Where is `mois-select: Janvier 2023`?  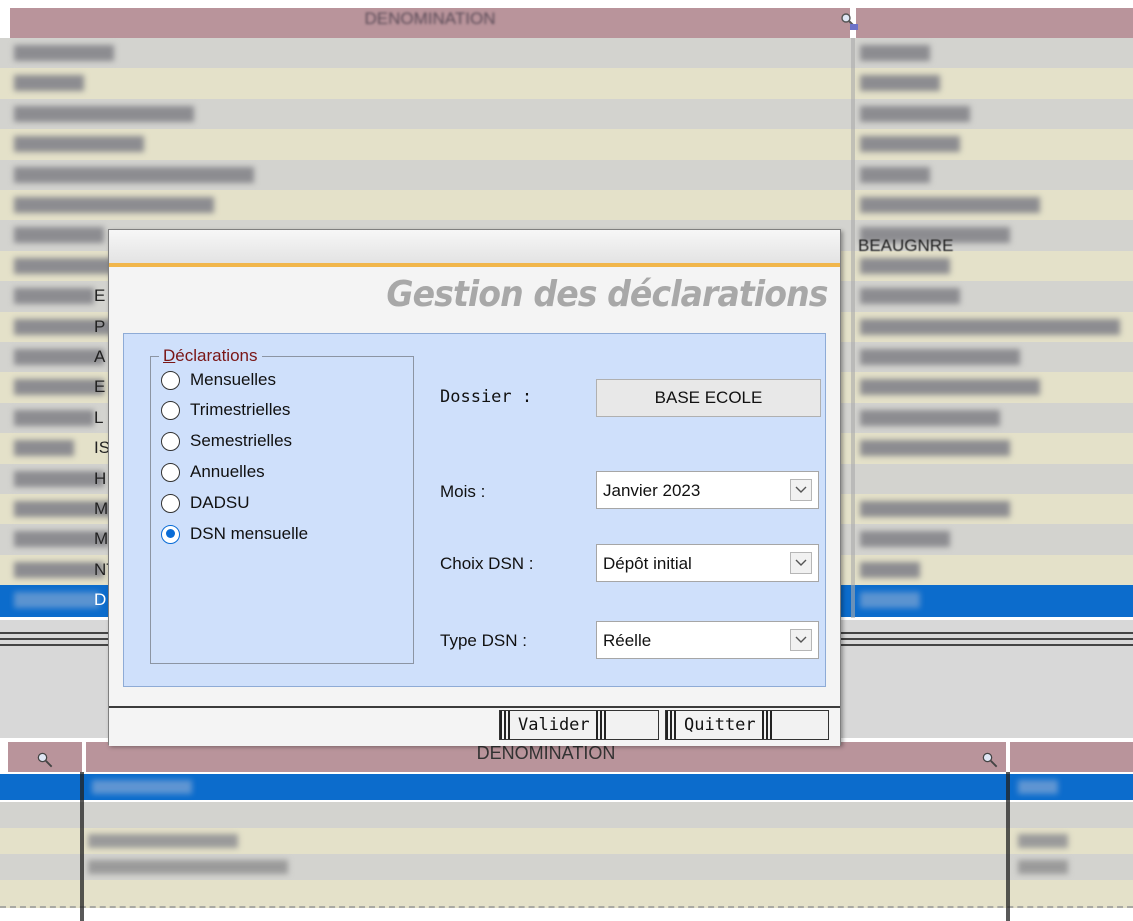 mois-select: Janvier 2023 is located at coordinates (707, 490).